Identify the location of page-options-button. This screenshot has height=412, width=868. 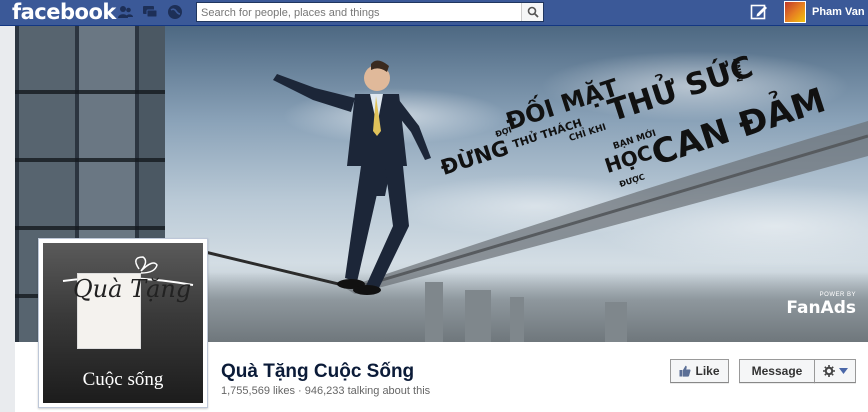
(835, 371).